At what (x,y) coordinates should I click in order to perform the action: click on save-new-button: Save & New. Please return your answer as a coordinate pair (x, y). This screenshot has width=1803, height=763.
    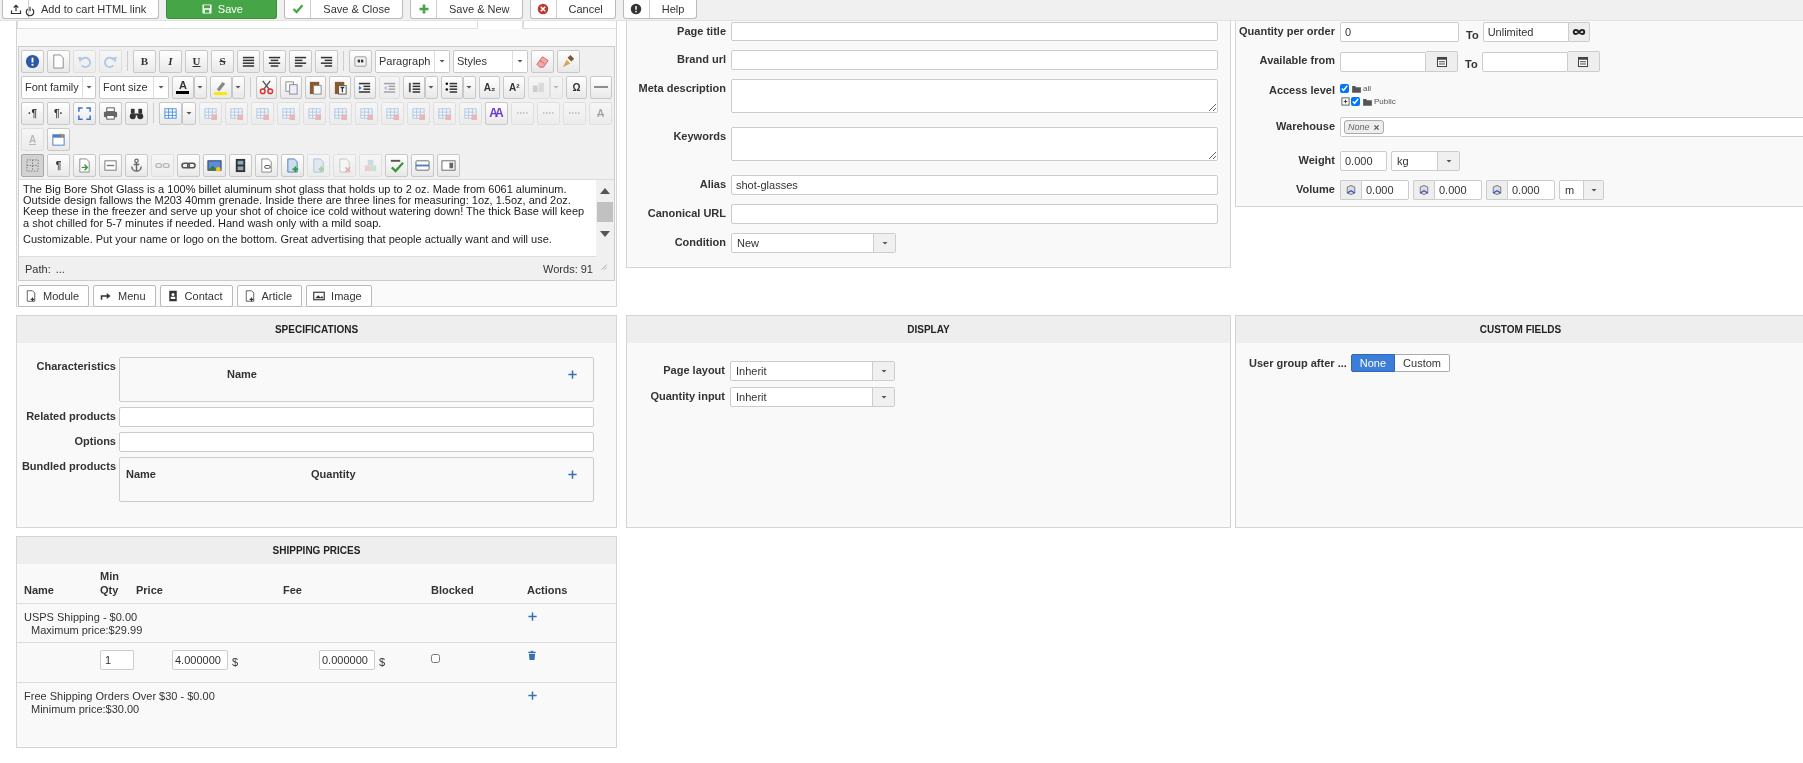
    Looking at the image, I should click on (466, 9).